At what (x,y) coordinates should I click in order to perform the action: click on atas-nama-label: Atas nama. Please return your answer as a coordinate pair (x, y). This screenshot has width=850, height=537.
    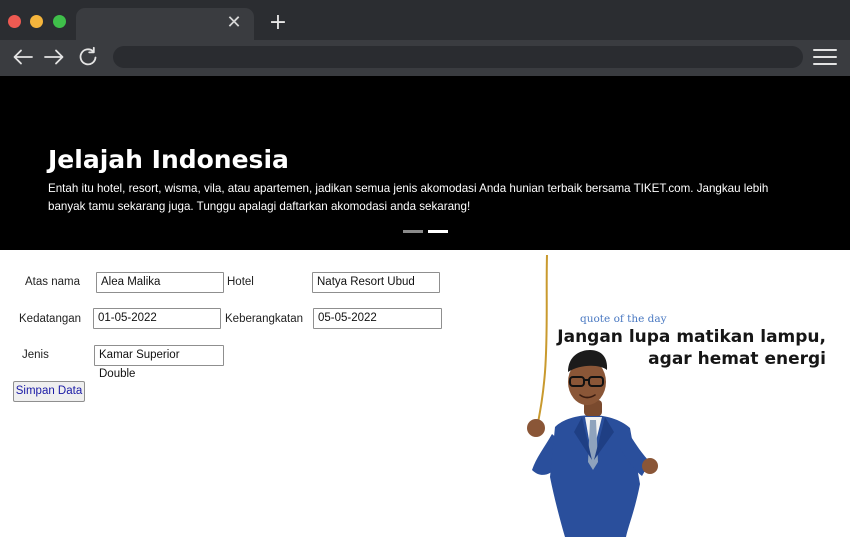
    Looking at the image, I should click on (52, 282).